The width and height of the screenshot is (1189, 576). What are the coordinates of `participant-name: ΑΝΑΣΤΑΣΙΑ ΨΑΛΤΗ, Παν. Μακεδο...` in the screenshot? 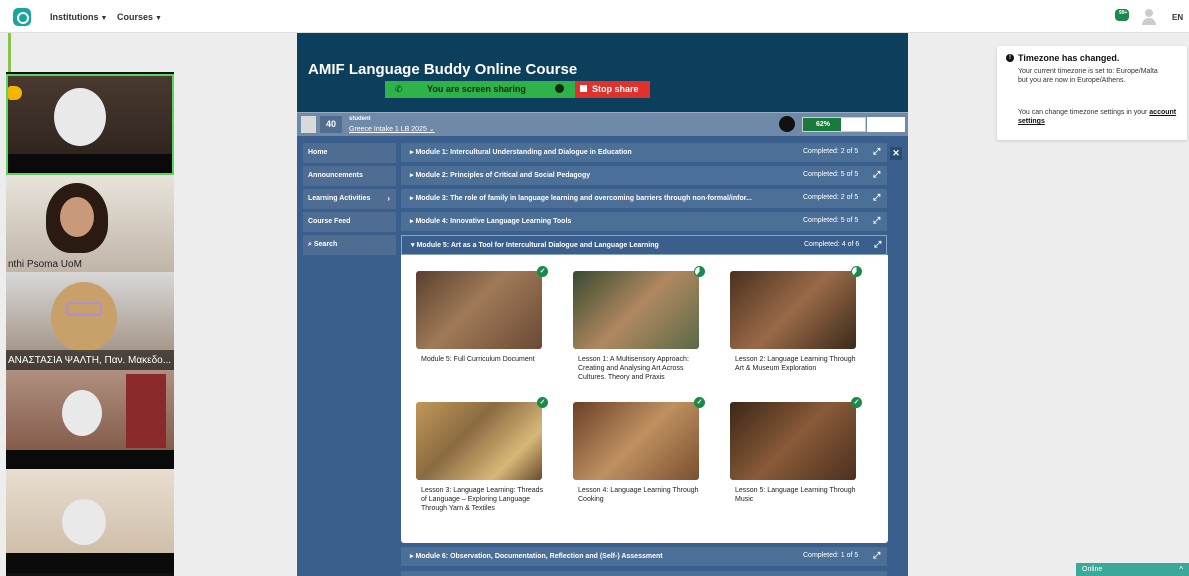 It's located at (90, 360).